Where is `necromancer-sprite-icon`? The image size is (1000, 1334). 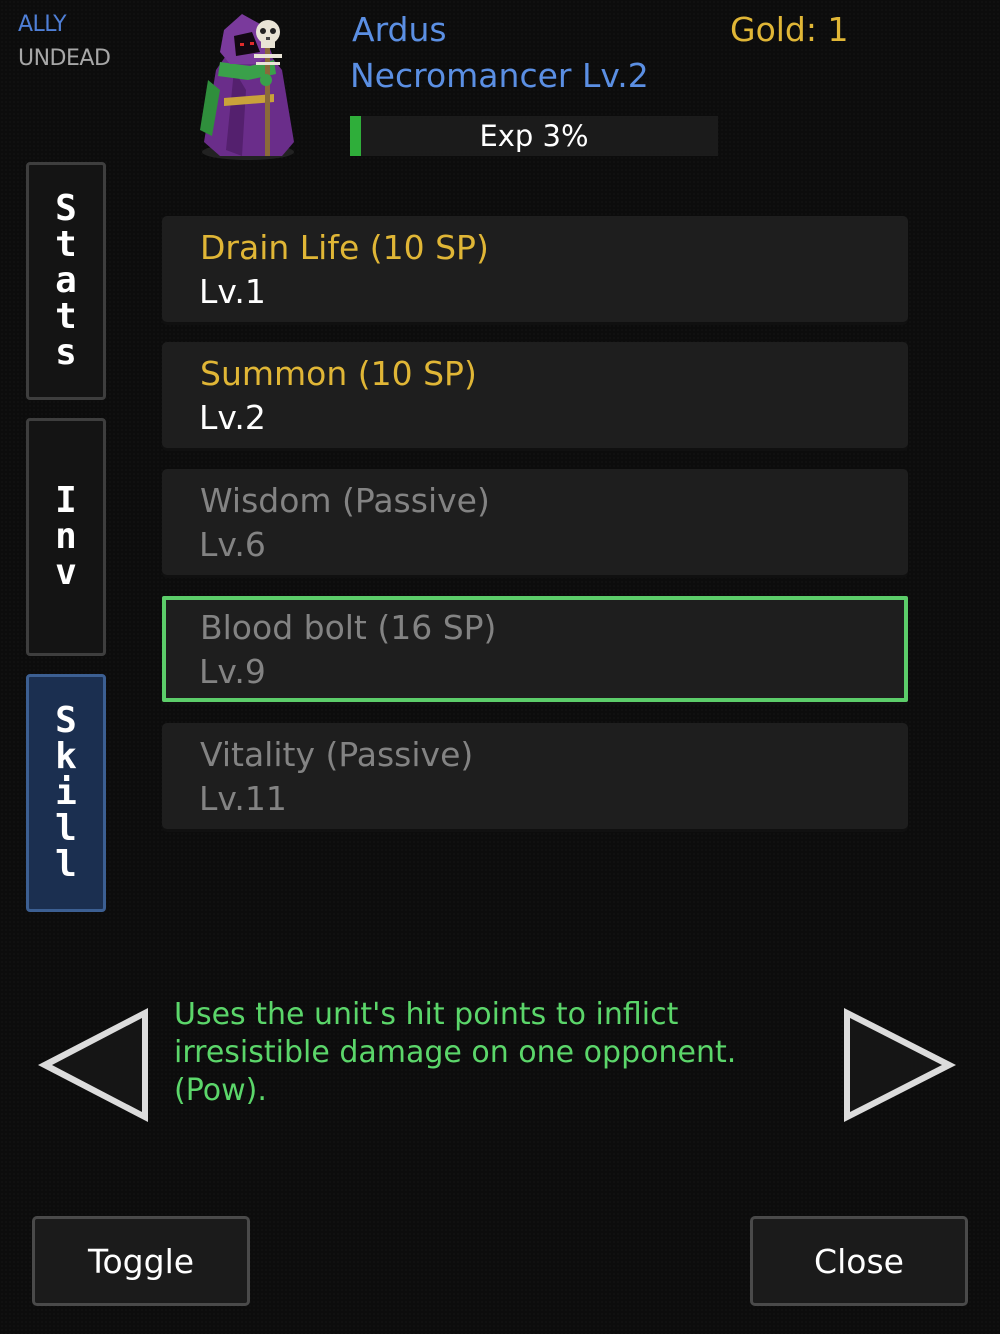
necromancer-sprite-icon is located at coordinates (247, 87).